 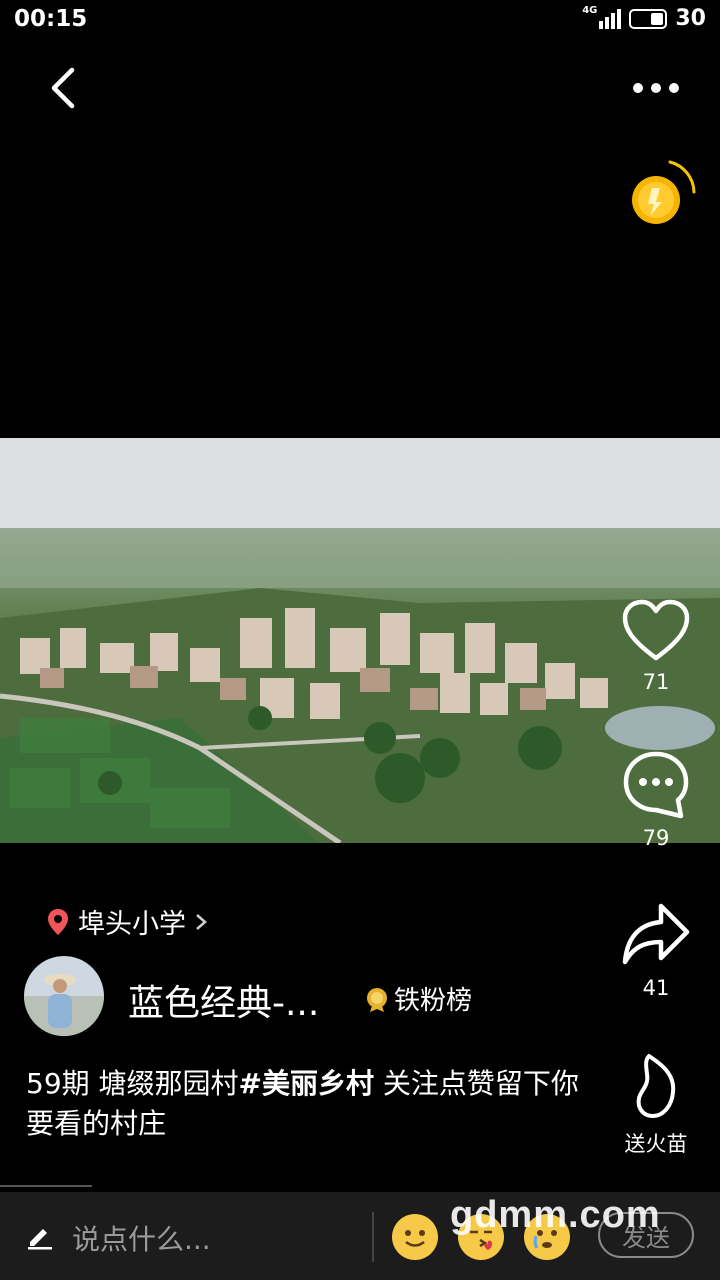 I want to click on fire-label: 送火苗, so click(x=656, y=1144).